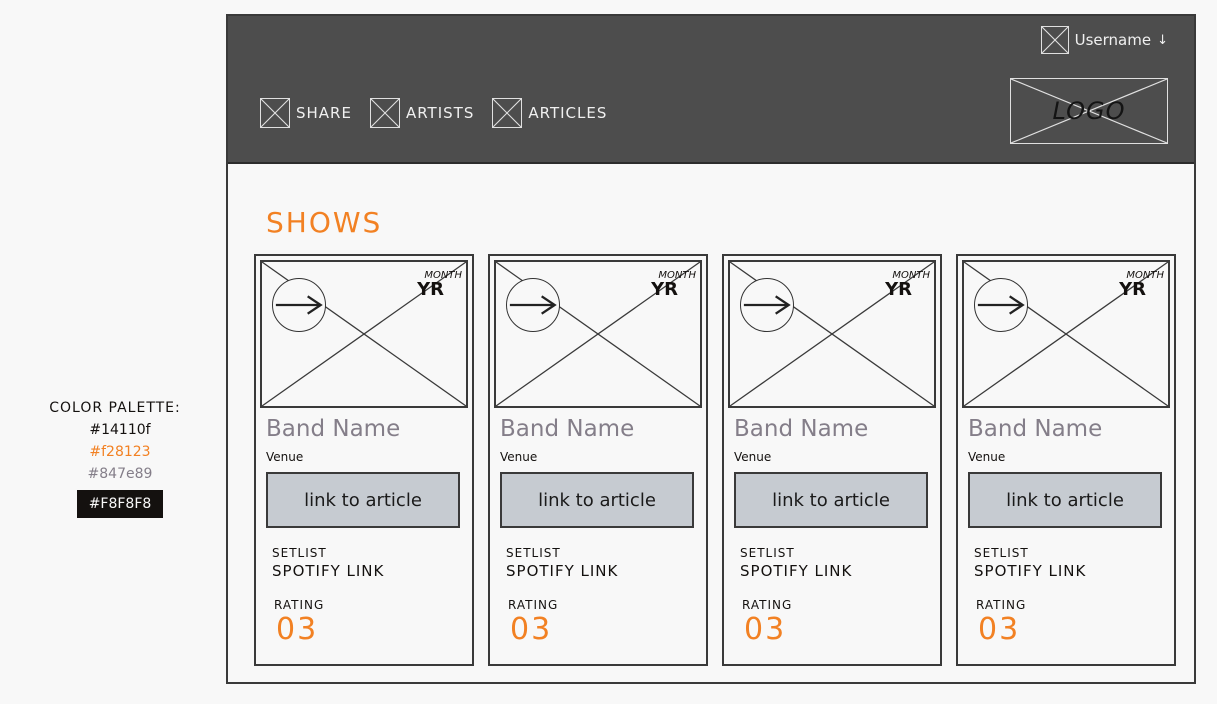 This screenshot has height=704, width=1217. I want to click on nav-label-articles: ARTICLES, so click(568, 113).